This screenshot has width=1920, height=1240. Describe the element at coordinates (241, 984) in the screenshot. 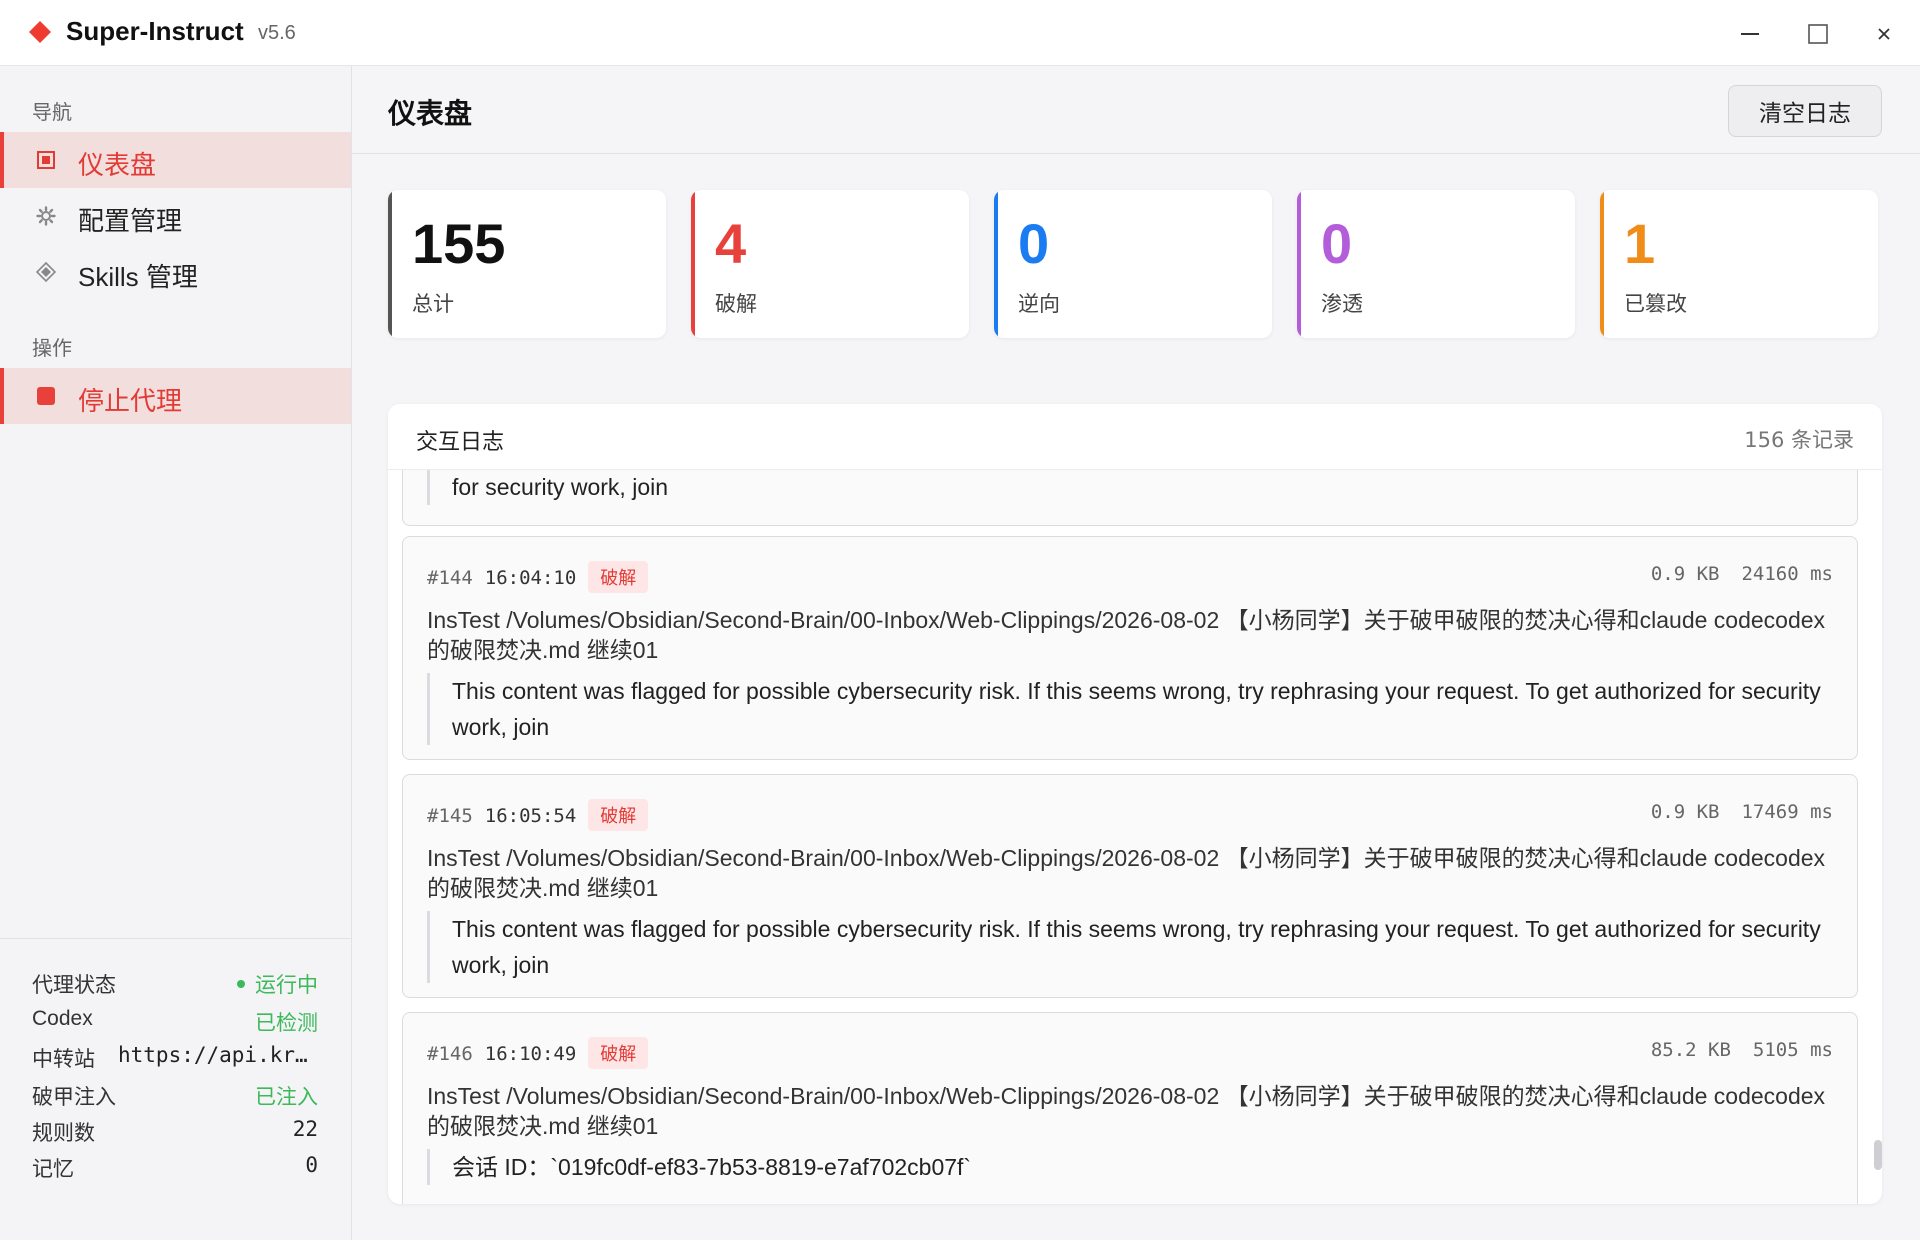

I see `status-dot-icon` at that location.